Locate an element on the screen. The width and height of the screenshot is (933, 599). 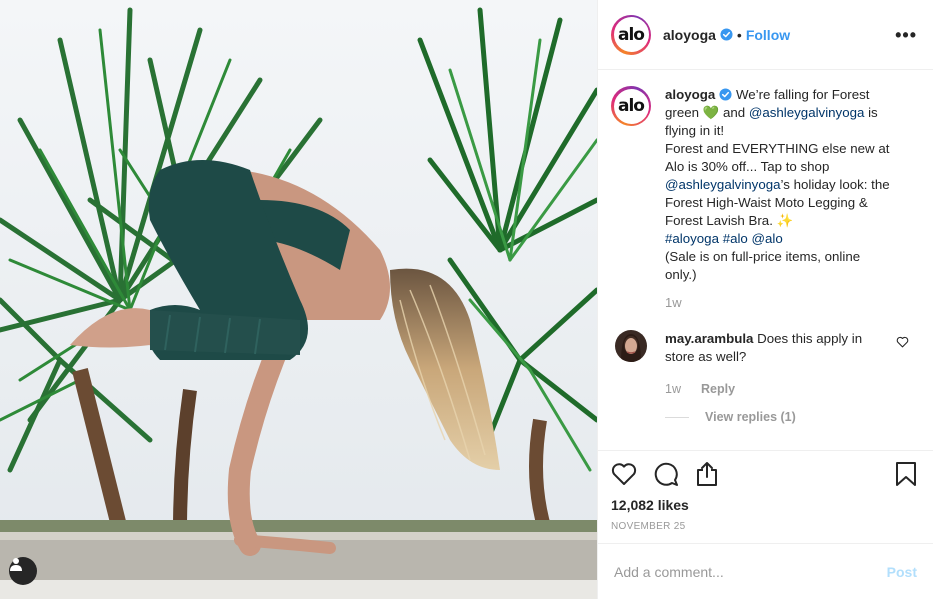
post-actions: 12,082 likes NOVEMBER 25 is located at coordinates (765, 491).